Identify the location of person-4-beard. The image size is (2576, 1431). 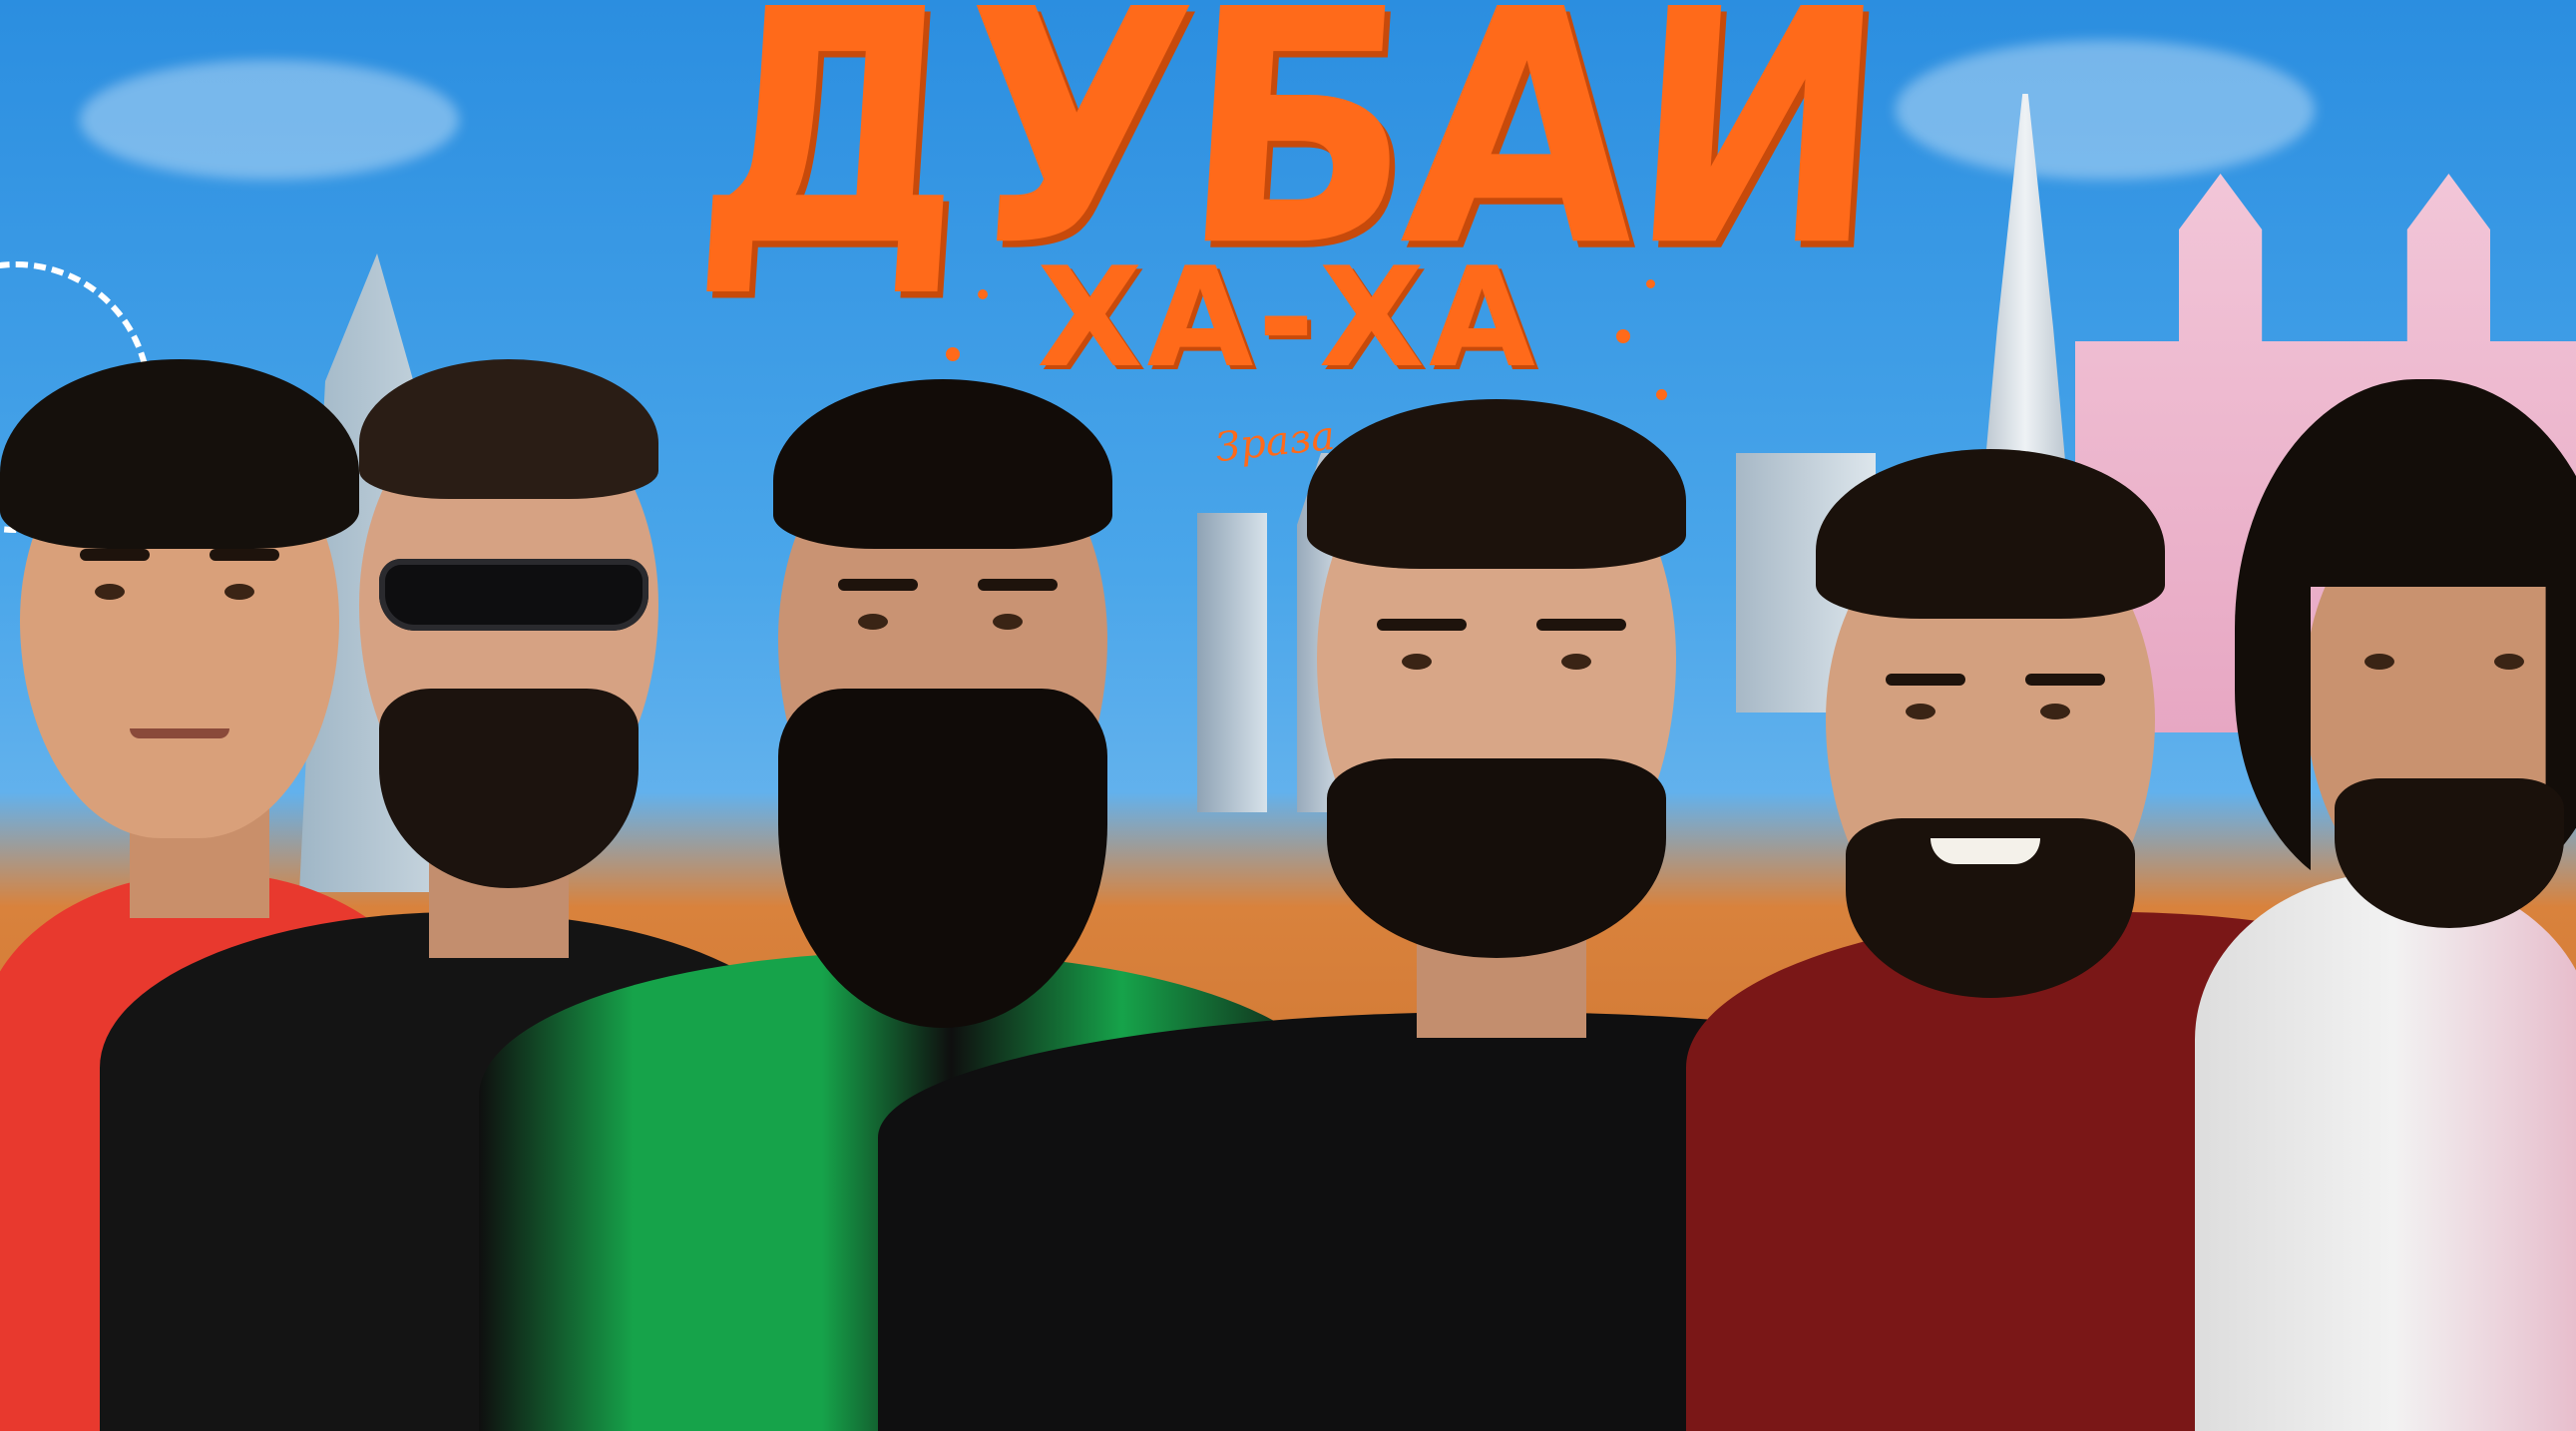
(1496, 858).